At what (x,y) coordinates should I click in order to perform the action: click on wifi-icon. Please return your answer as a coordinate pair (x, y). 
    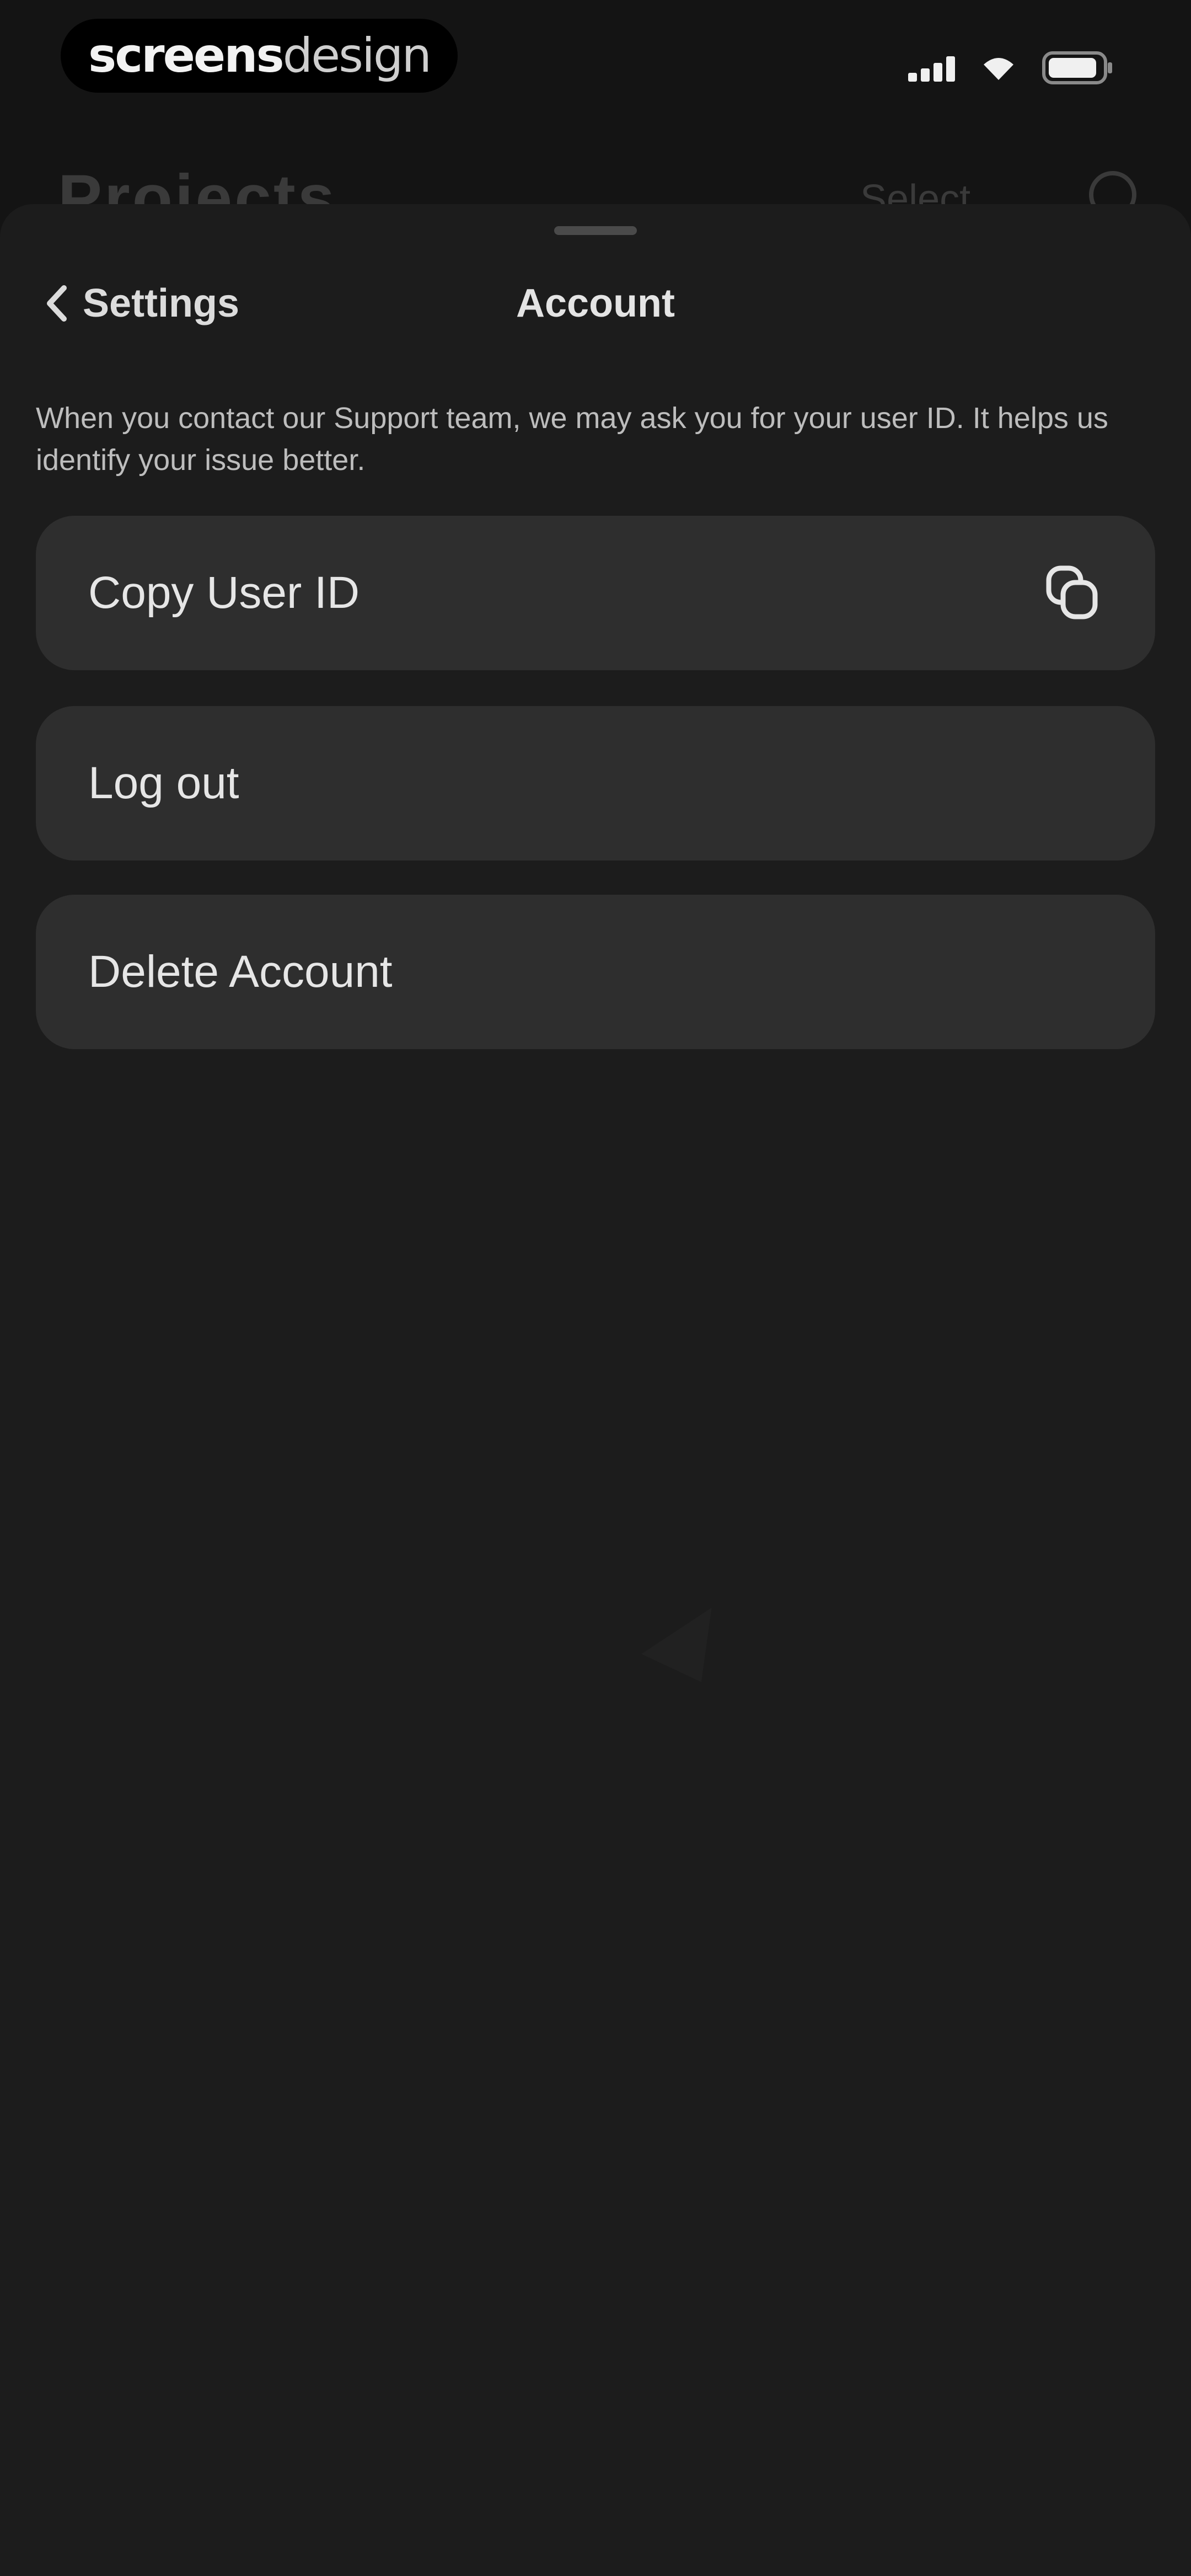
    Looking at the image, I should click on (998, 68).